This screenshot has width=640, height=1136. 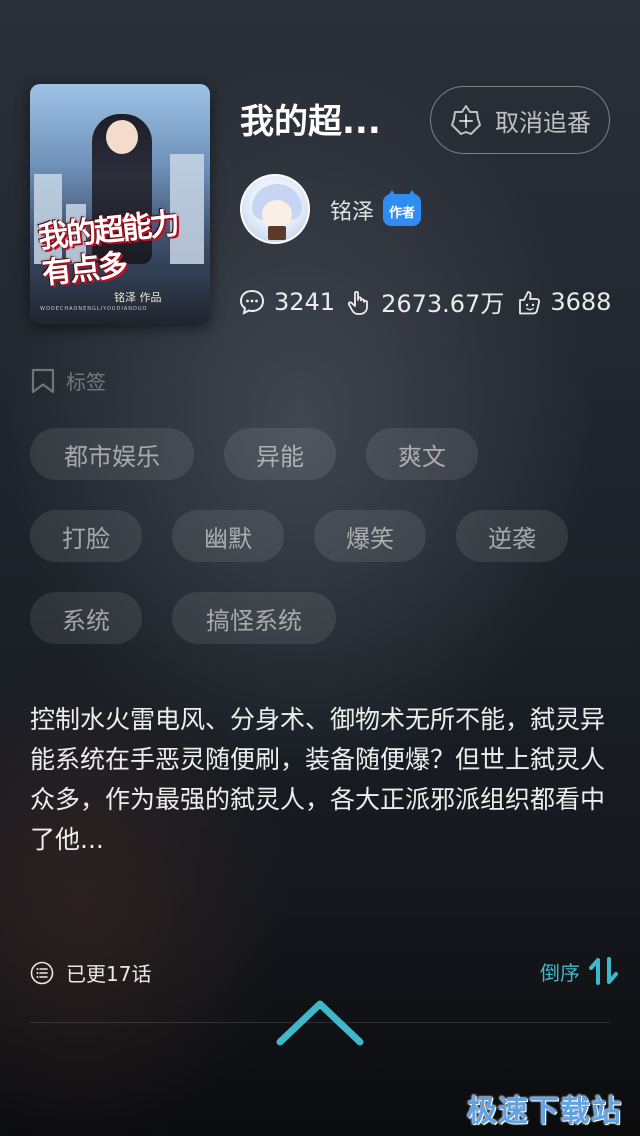 I want to click on cover-title: 我的超能力有点多, so click(x=108, y=249).